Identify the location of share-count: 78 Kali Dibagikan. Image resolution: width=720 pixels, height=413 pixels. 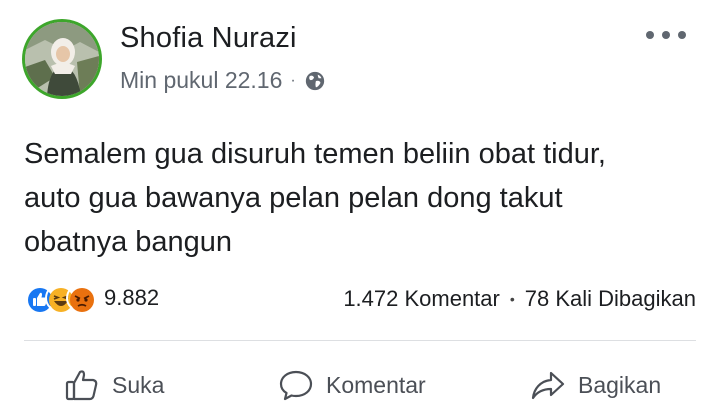
(610, 299).